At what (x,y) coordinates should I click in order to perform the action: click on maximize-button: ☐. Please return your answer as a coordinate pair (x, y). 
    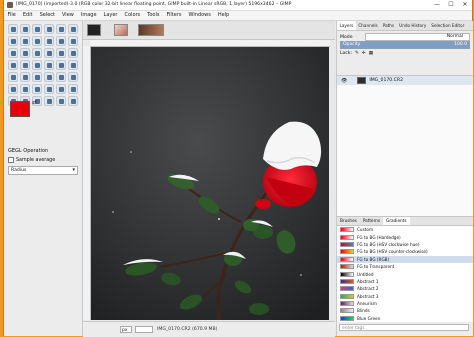
    Looking at the image, I should click on (451, 5).